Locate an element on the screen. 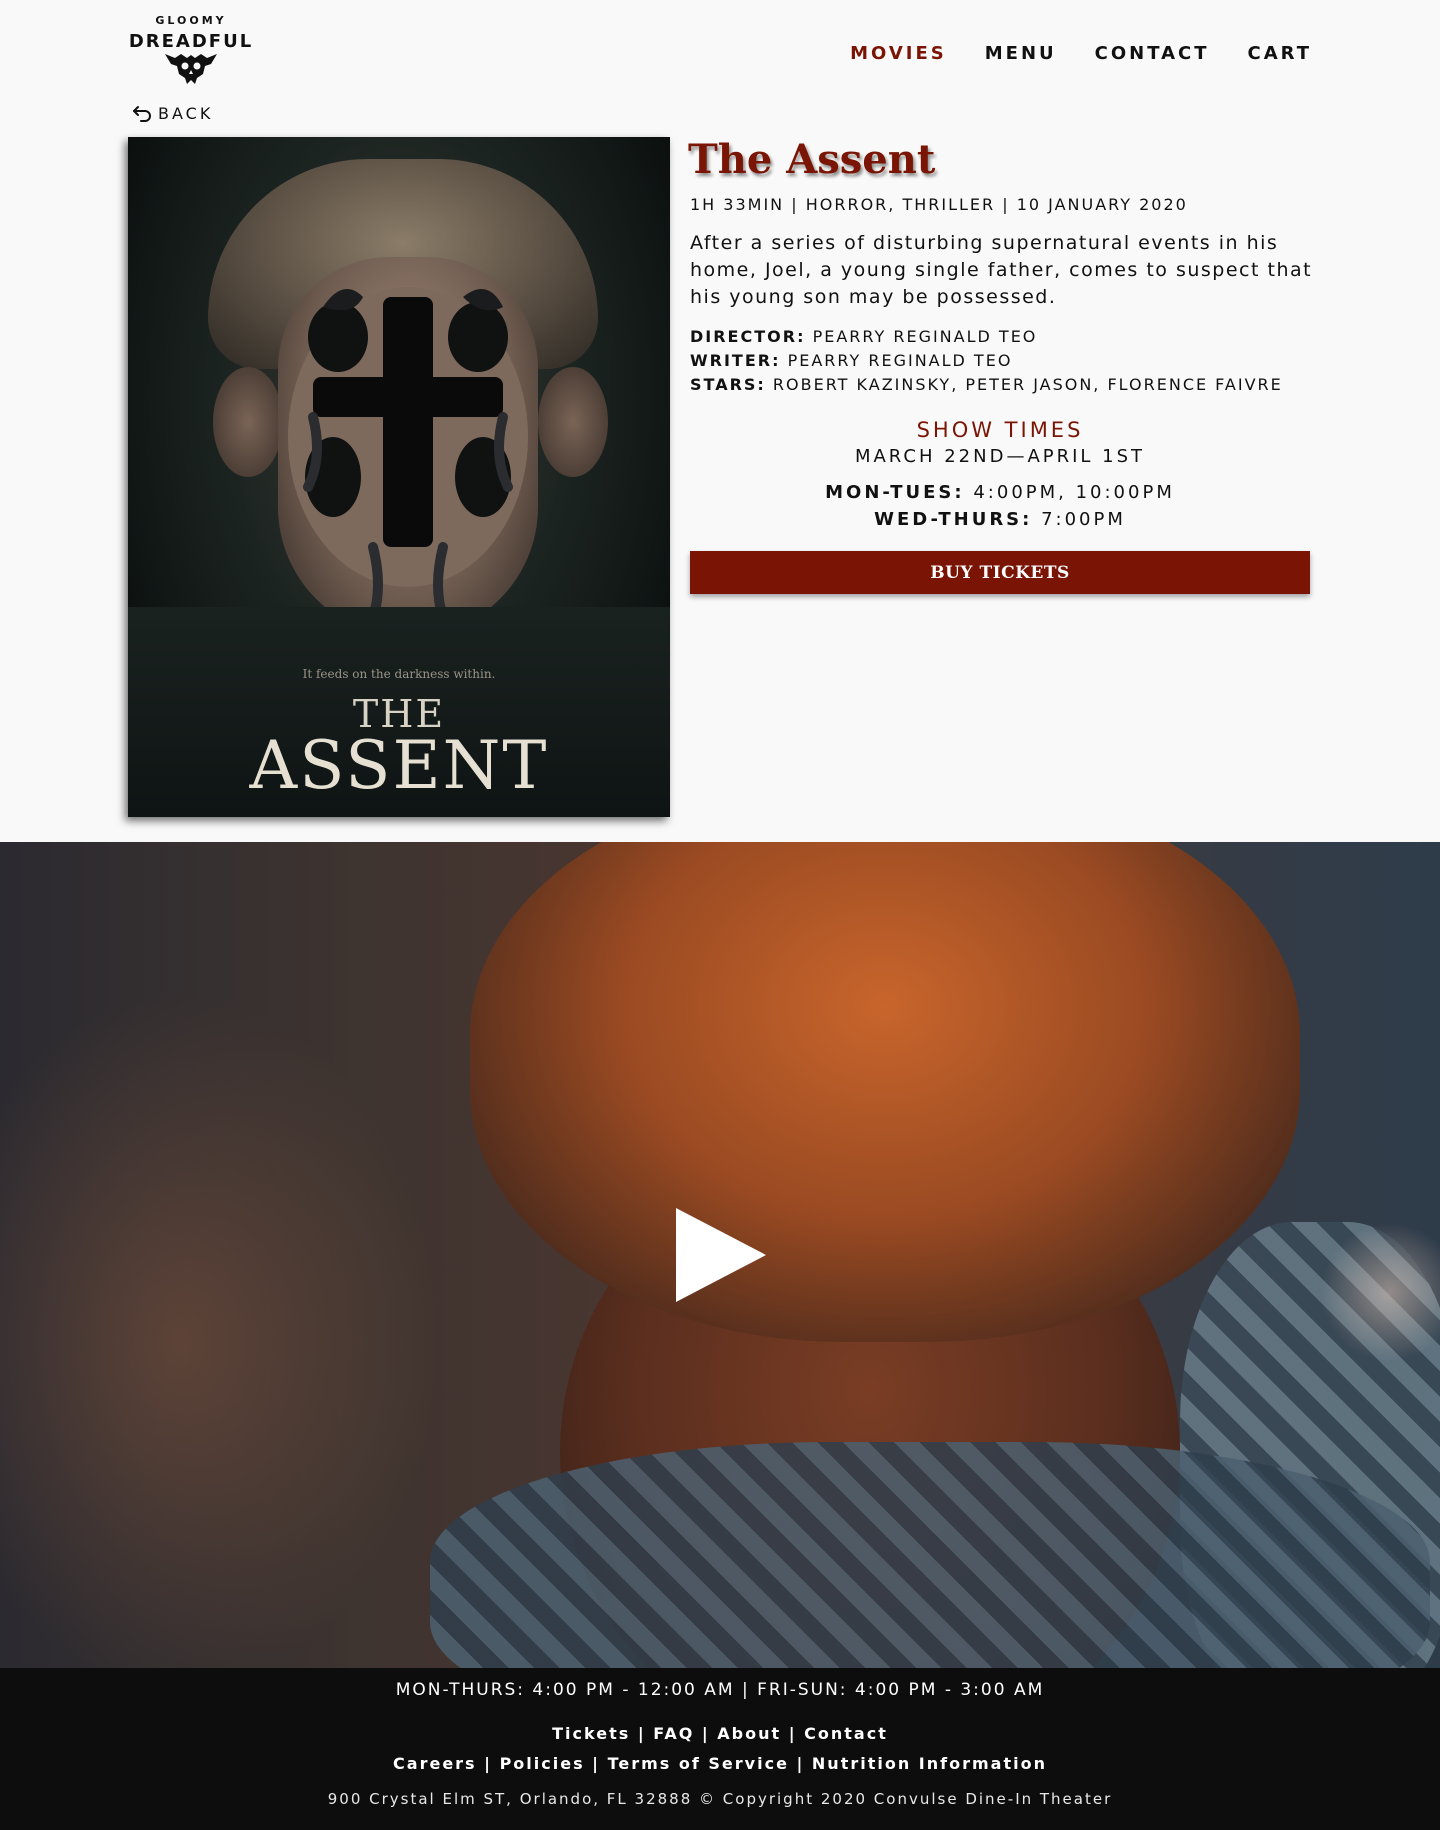 The image size is (1440, 1830). footer-link-policies: Policies is located at coordinates (542, 1763).